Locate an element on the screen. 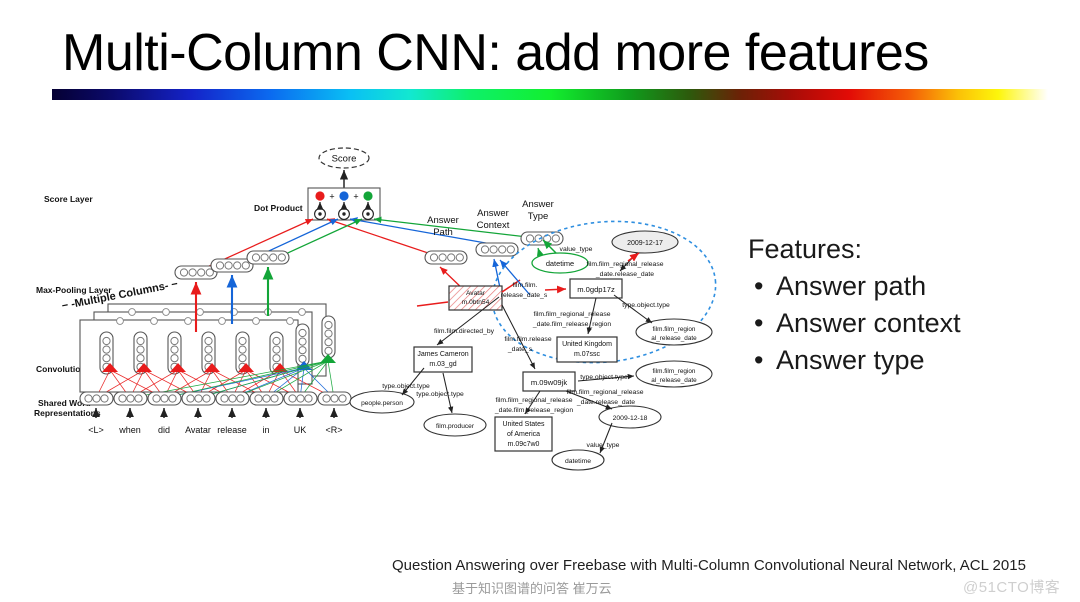 The height and width of the screenshot is (602, 1080). kg-node-datetime-bottom: datetime is located at coordinates (578, 460).